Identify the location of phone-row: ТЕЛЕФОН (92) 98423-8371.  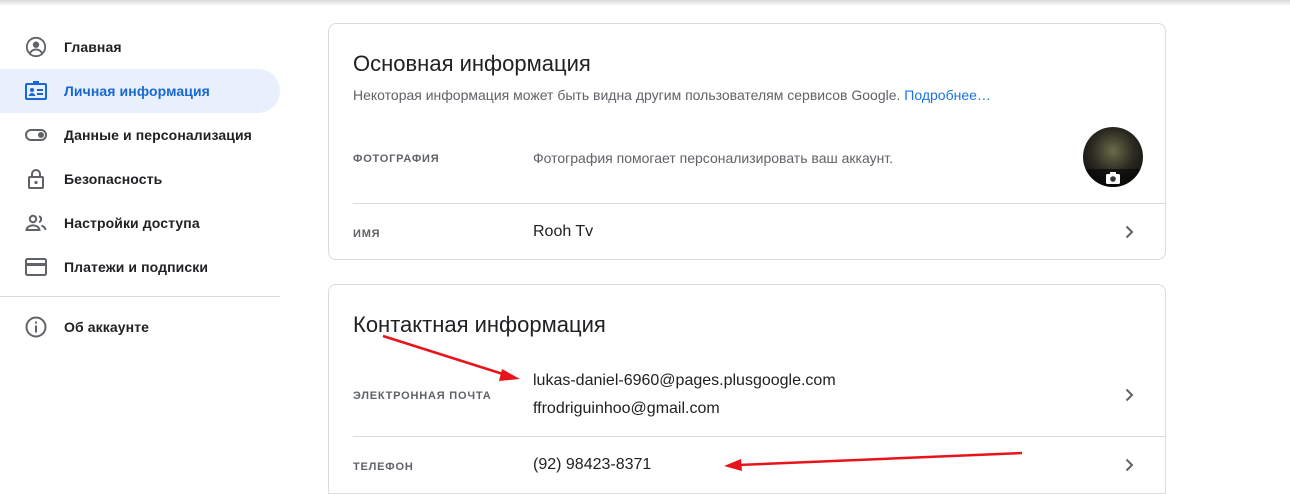
(747, 465).